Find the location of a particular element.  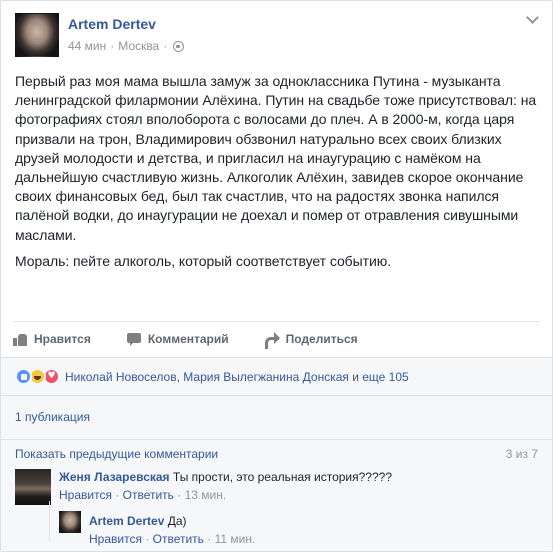

globe-icon is located at coordinates (179, 46).